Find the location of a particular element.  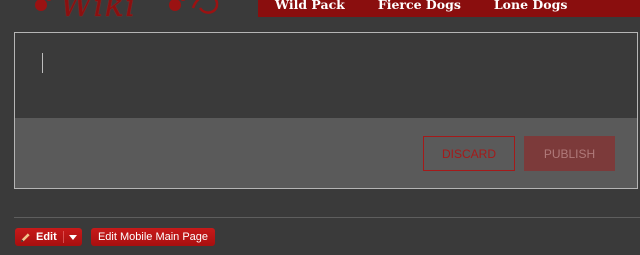

publish-button: PUBLISH is located at coordinates (569, 153).